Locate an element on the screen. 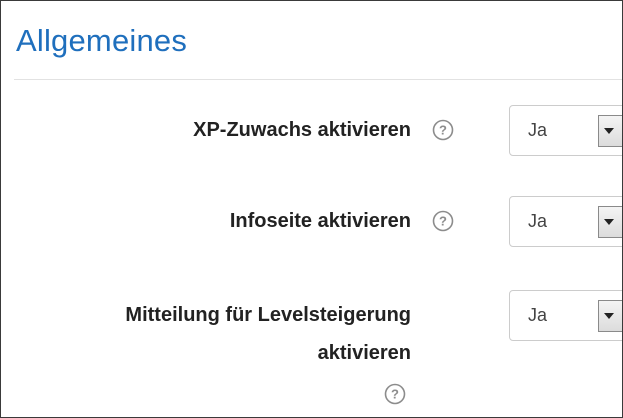 The image size is (623, 418). section-divider is located at coordinates (318, 79).